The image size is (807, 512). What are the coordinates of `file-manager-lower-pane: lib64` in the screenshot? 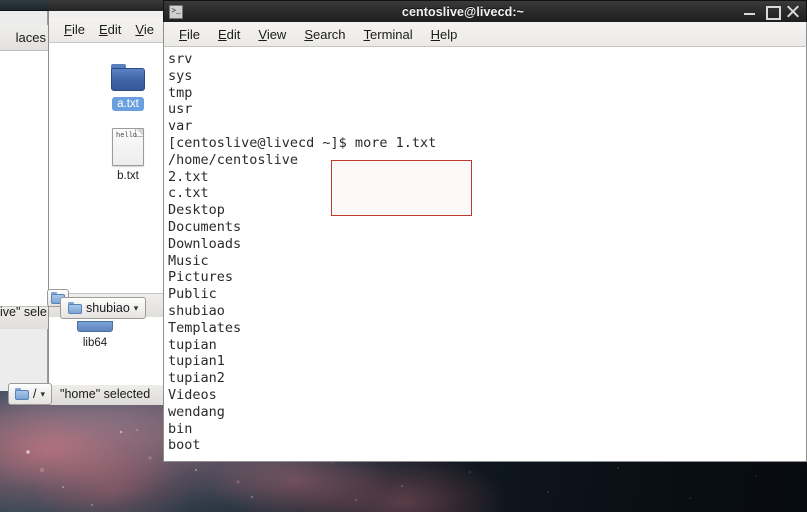 It's located at (113, 351).